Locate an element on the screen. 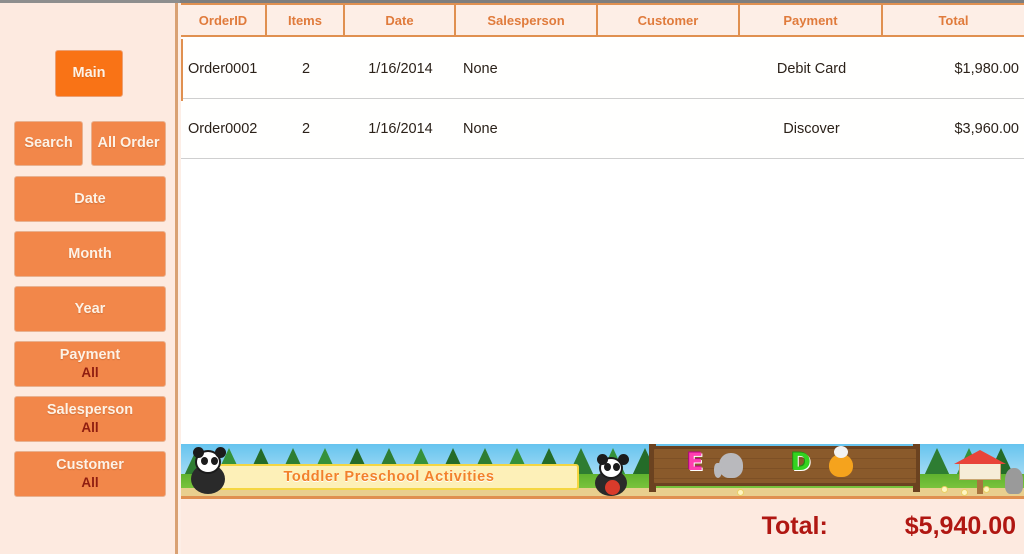 Image resolution: width=1024 pixels, height=554 pixels. status-bar is located at coordinates (512, 1).